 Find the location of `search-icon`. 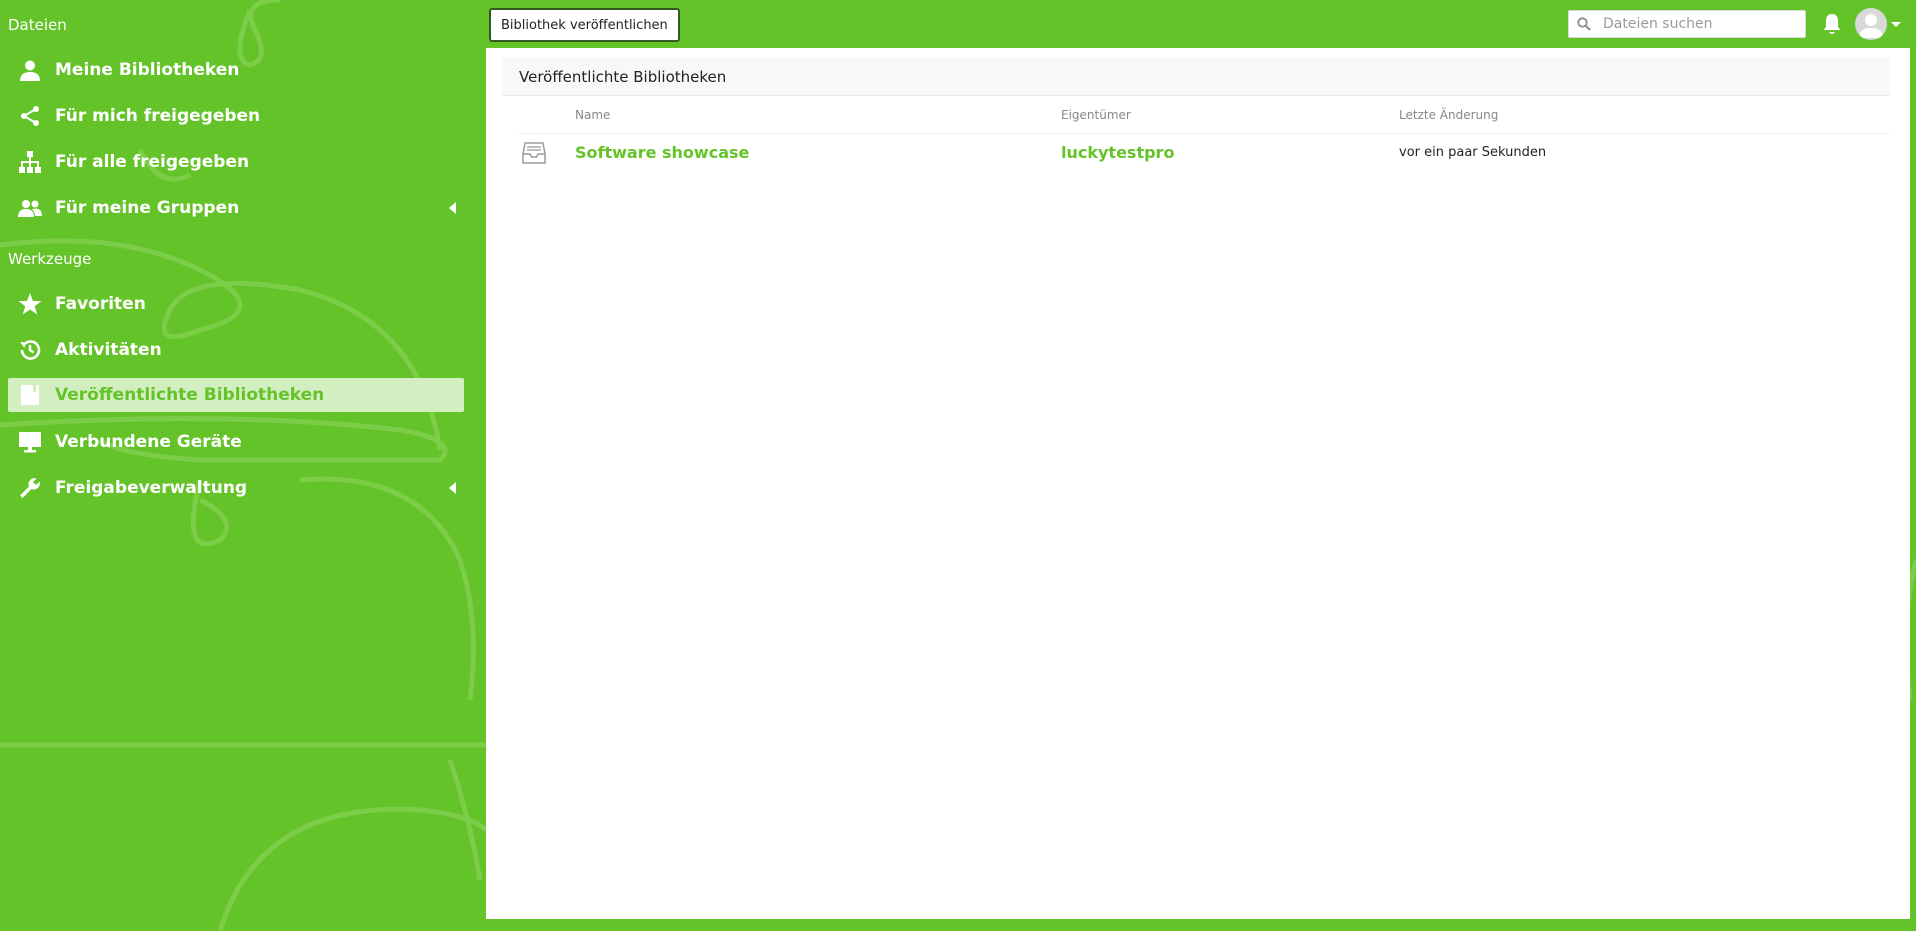

search-icon is located at coordinates (1584, 24).